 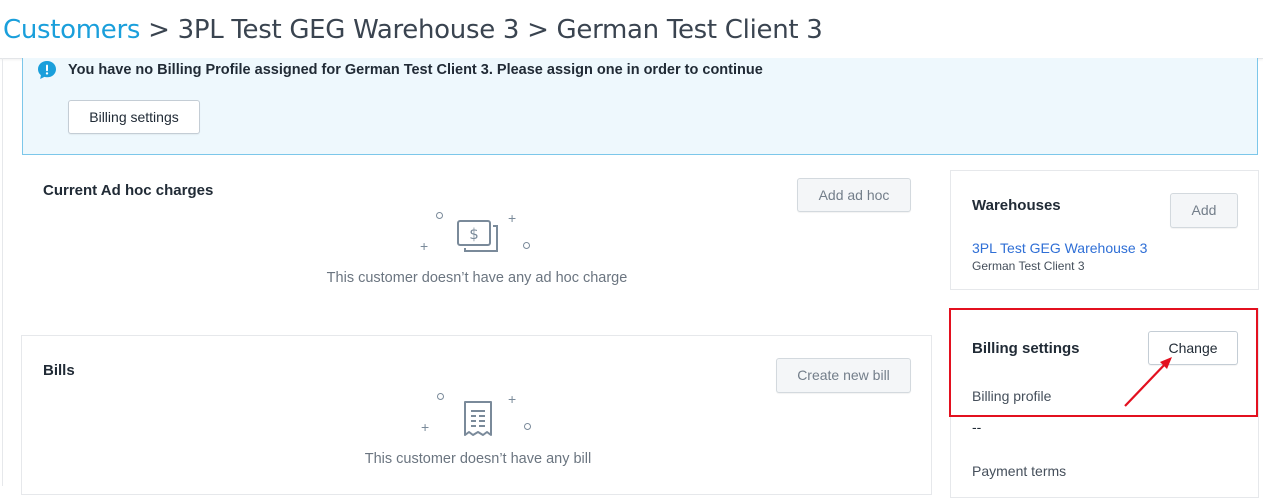 I want to click on warehouse-link: 3PL Test GEG Warehouse 3, so click(x=1059, y=248).